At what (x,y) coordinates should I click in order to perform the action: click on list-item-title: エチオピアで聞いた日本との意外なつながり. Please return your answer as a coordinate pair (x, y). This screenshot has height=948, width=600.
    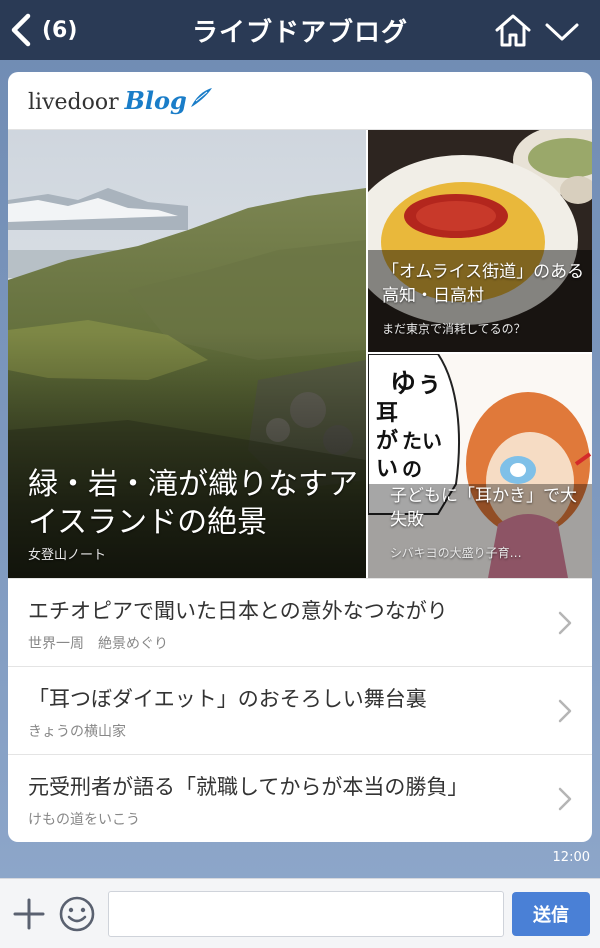
    Looking at the image, I should click on (238, 611).